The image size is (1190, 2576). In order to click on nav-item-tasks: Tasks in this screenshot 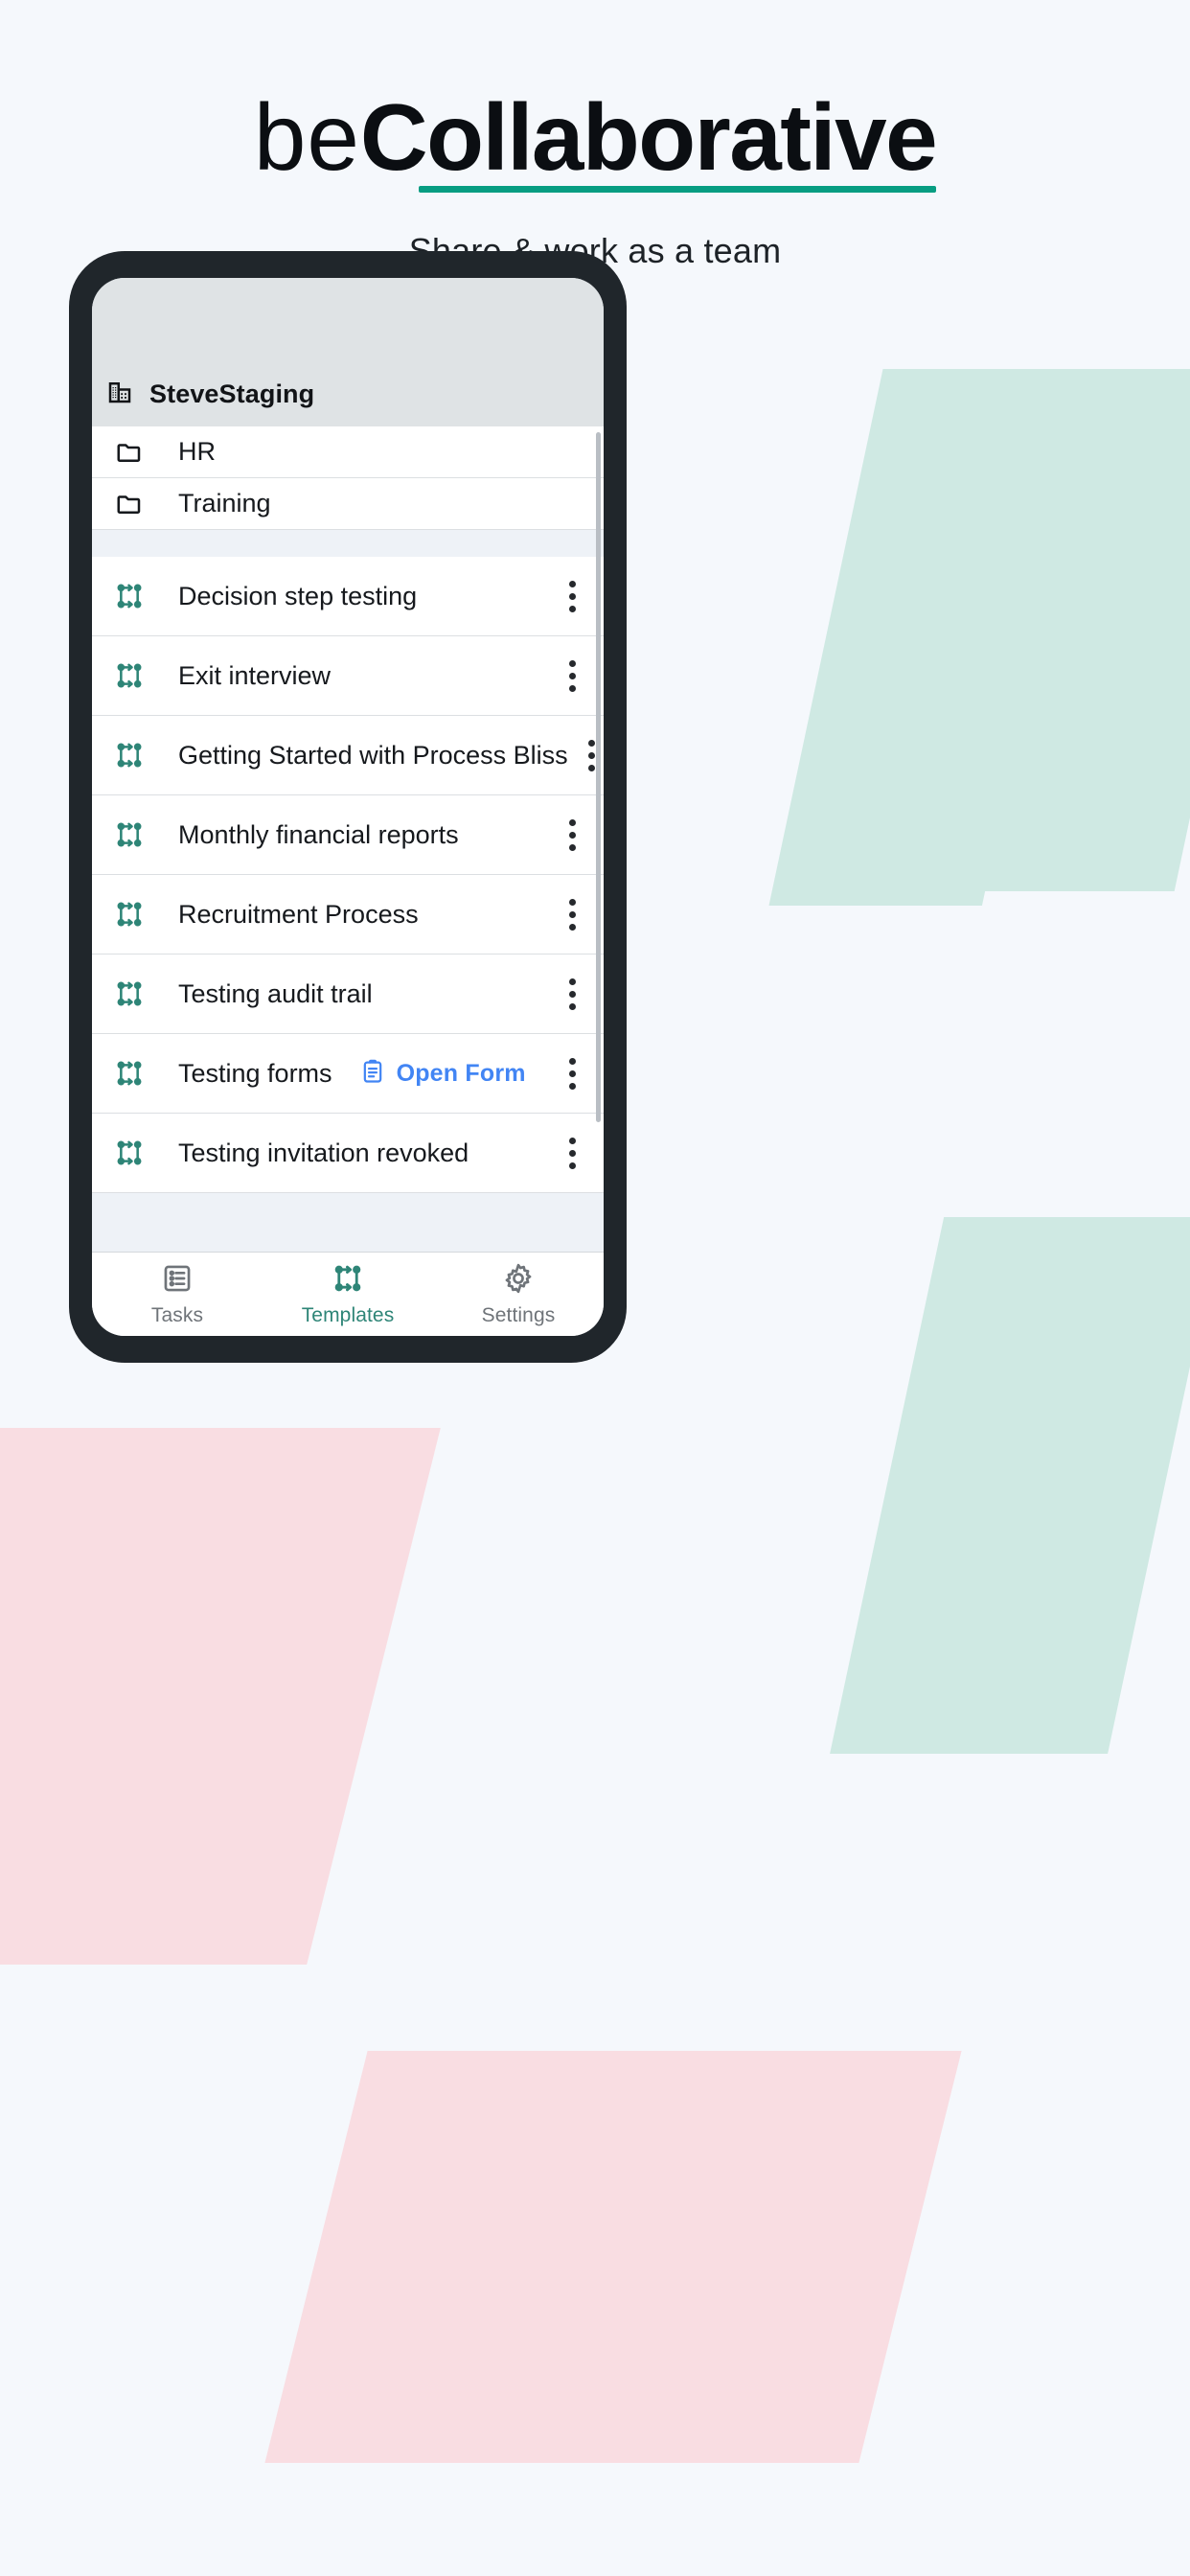, I will do `click(178, 1295)`.